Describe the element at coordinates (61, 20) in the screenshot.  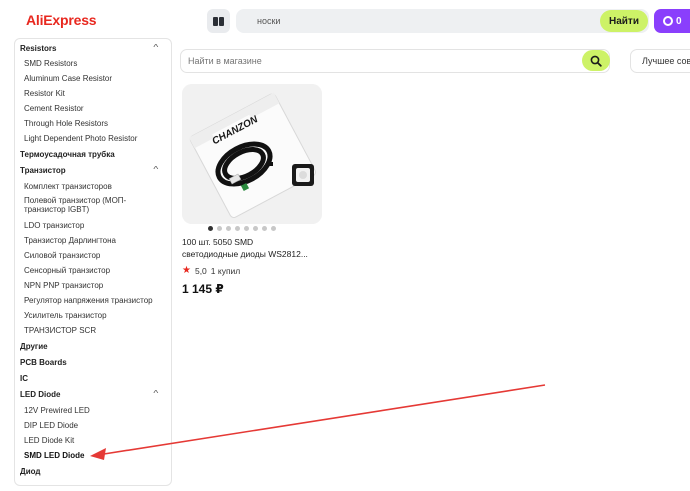
I see `aliexpress-logo: AliExpress` at that location.